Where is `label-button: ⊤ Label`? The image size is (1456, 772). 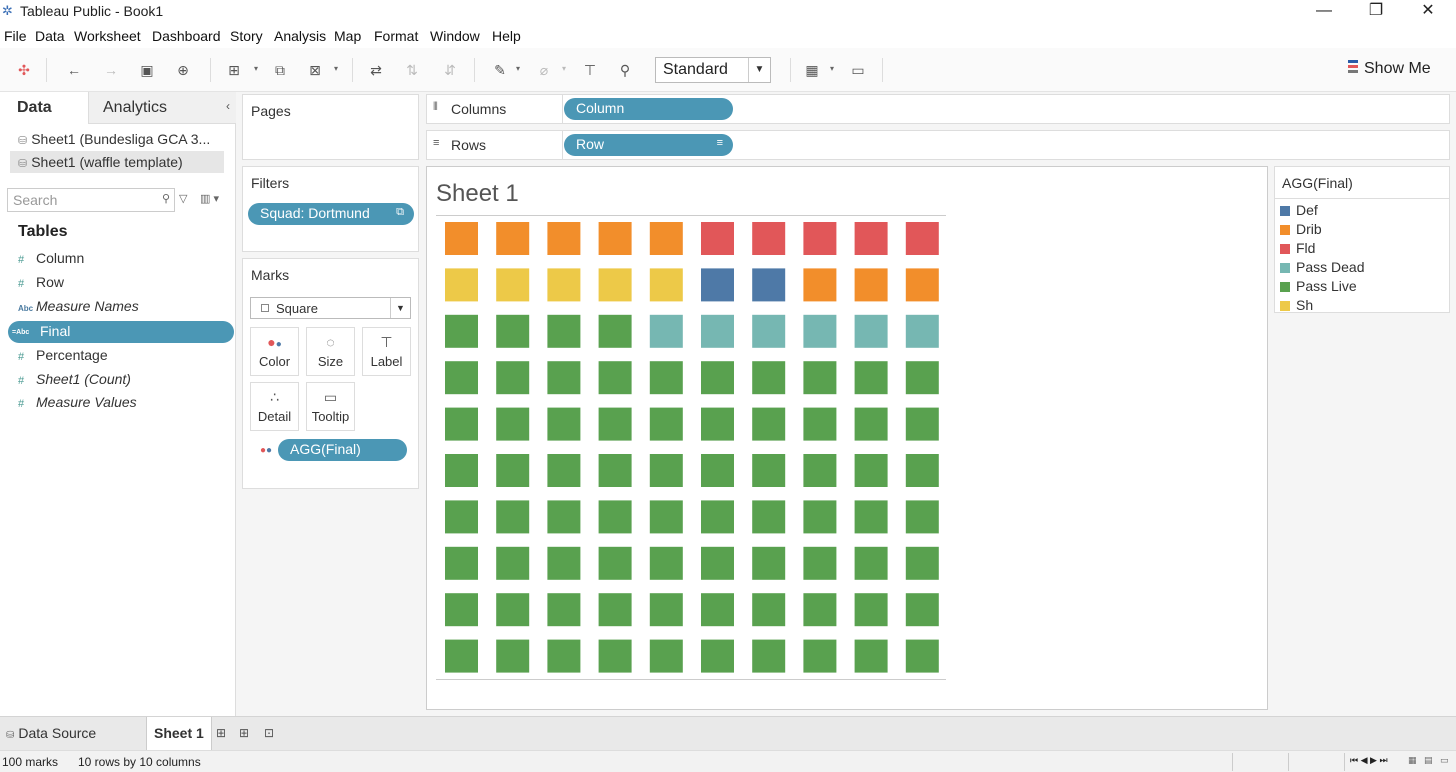
label-button: ⊤ Label is located at coordinates (386, 351).